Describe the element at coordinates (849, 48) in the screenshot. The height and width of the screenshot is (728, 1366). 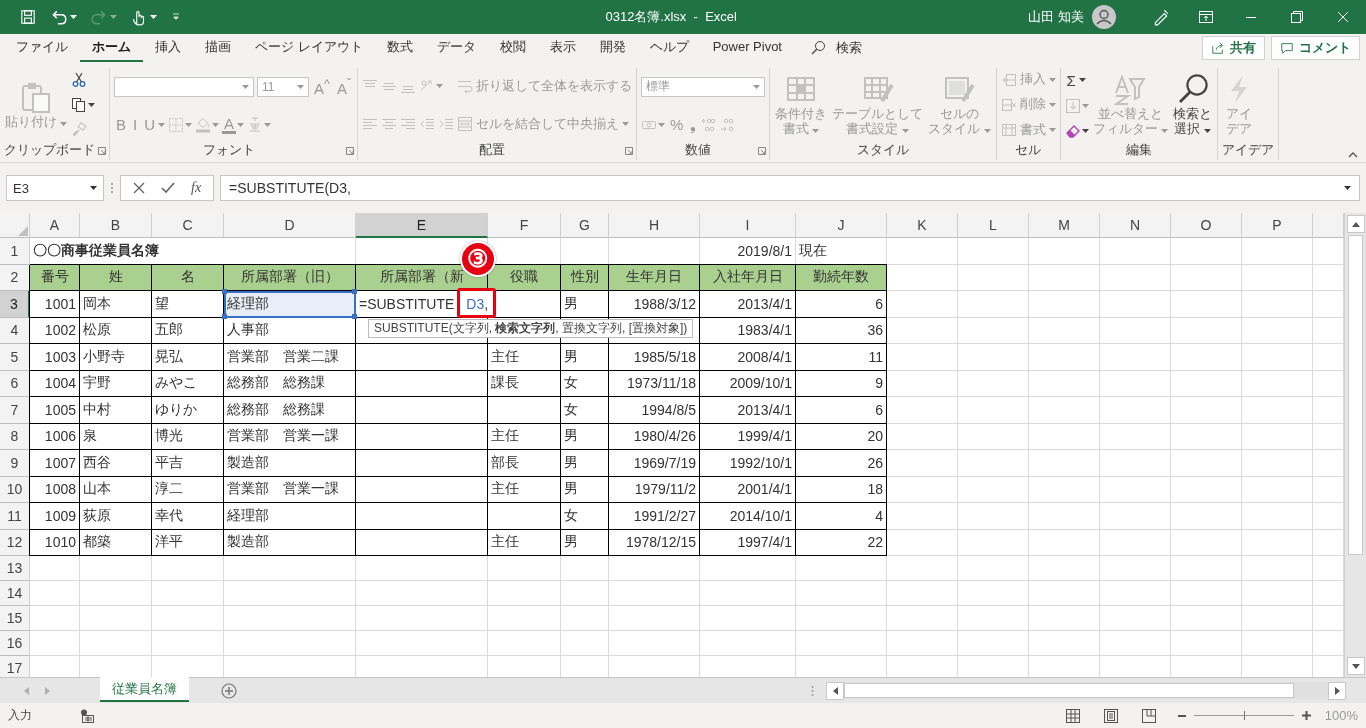
I see `search-label: 検索` at that location.